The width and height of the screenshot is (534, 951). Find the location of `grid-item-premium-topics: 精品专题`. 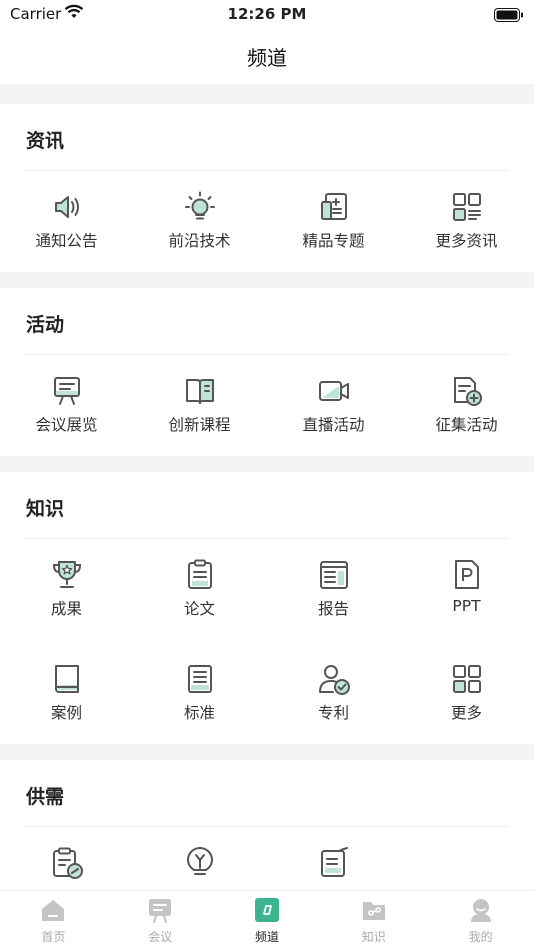

grid-item-premium-topics: 精品专题 is located at coordinates (333, 220).